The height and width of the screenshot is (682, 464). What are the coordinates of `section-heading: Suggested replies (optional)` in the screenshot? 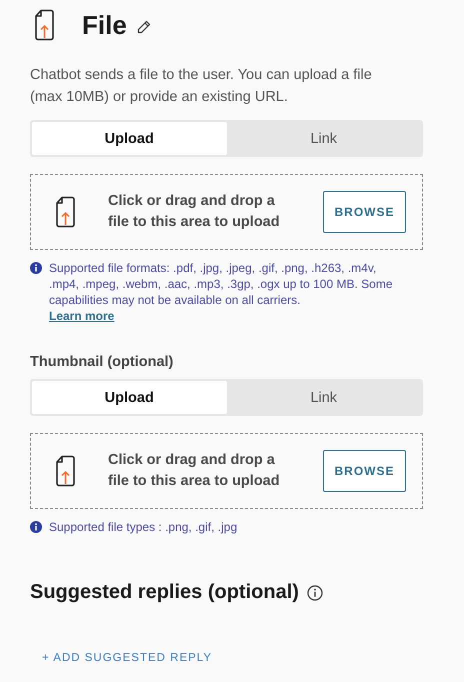 It's located at (164, 592).